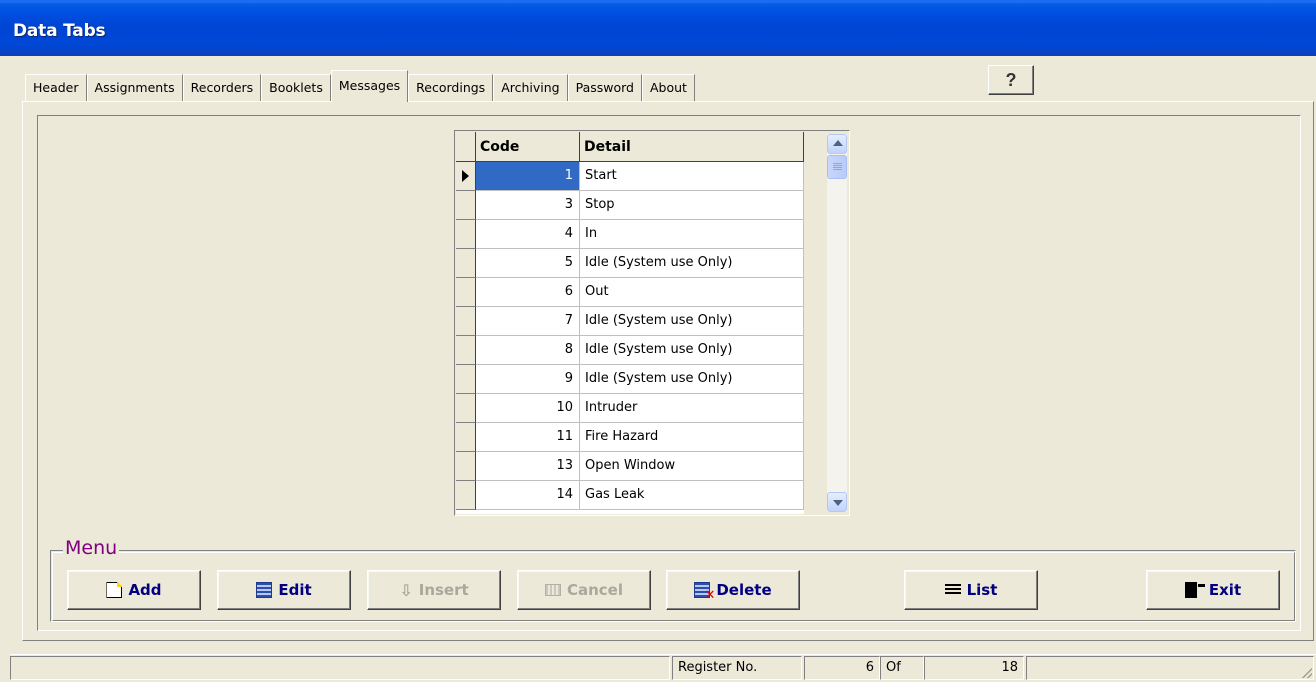 The height and width of the screenshot is (682, 1316). I want to click on scroll-down-button, so click(837, 502).